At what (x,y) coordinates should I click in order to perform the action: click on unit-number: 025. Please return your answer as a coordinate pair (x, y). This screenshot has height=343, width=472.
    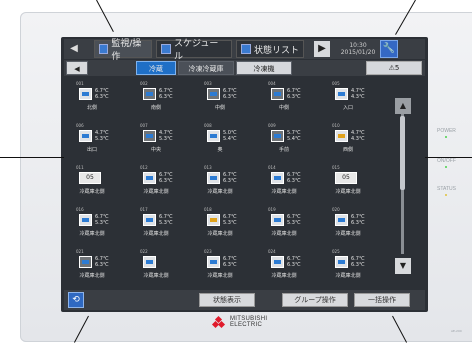
    Looking at the image, I should click on (336, 251).